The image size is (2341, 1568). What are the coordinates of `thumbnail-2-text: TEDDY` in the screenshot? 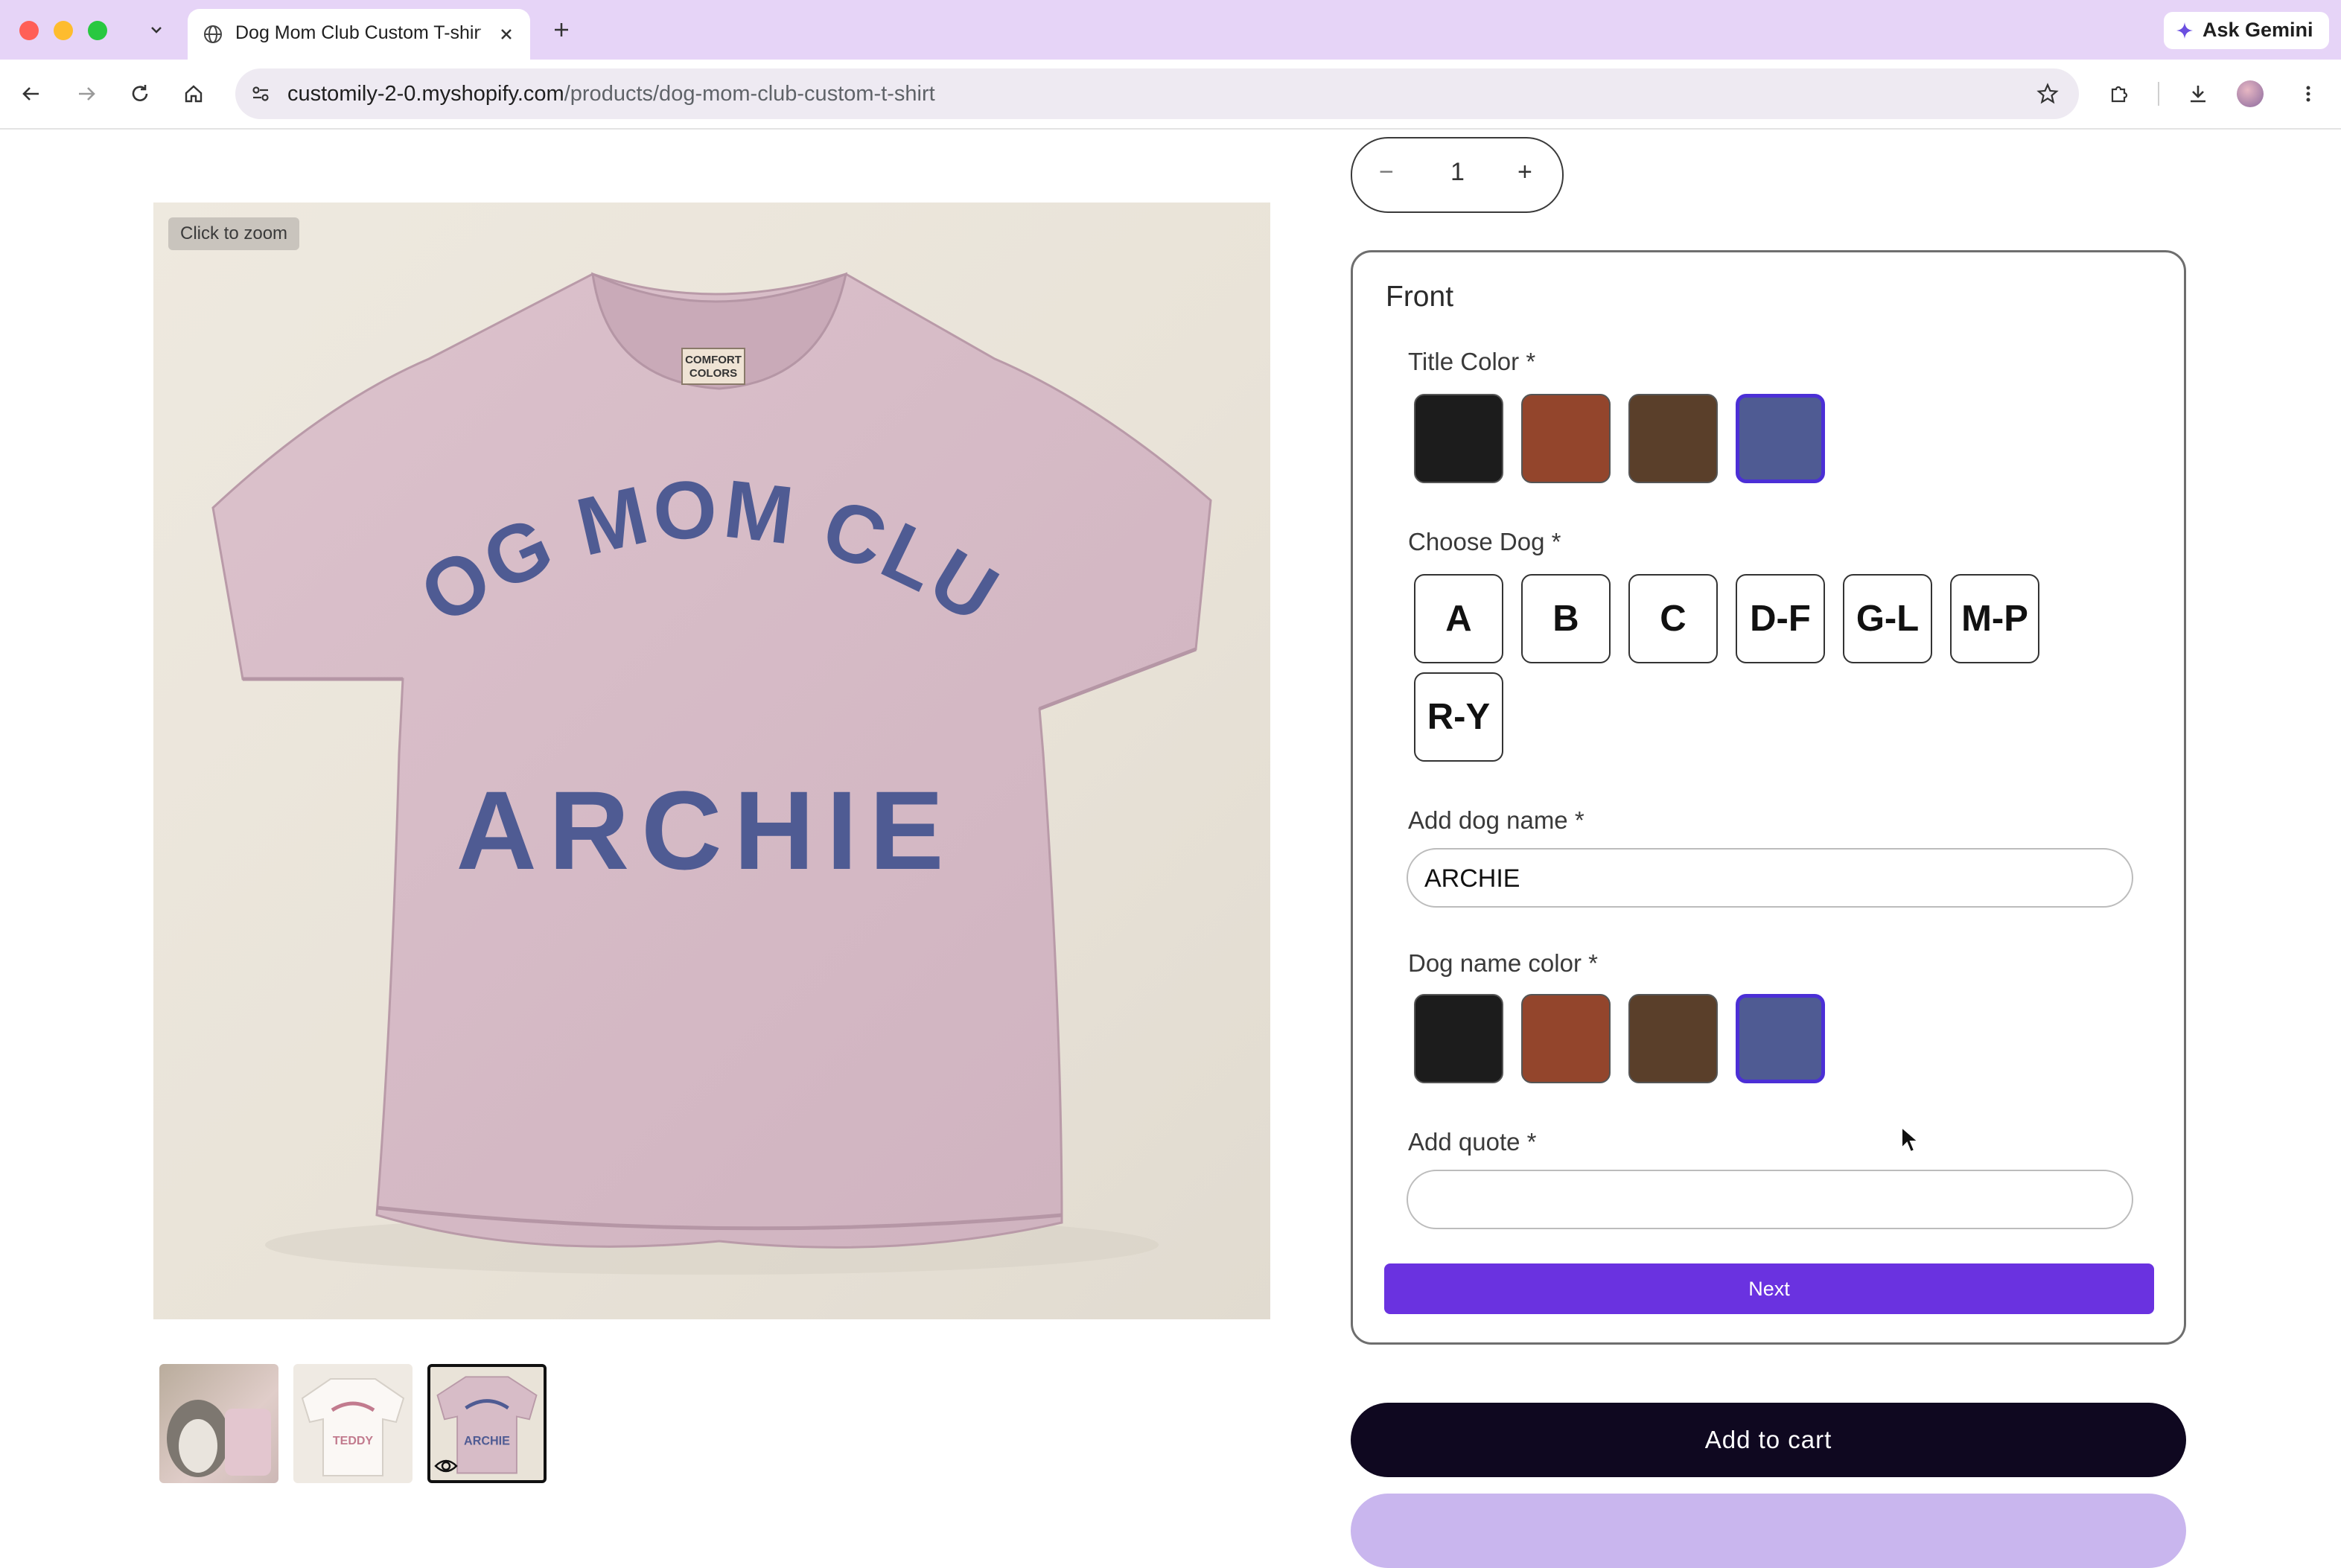 It's located at (353, 1441).